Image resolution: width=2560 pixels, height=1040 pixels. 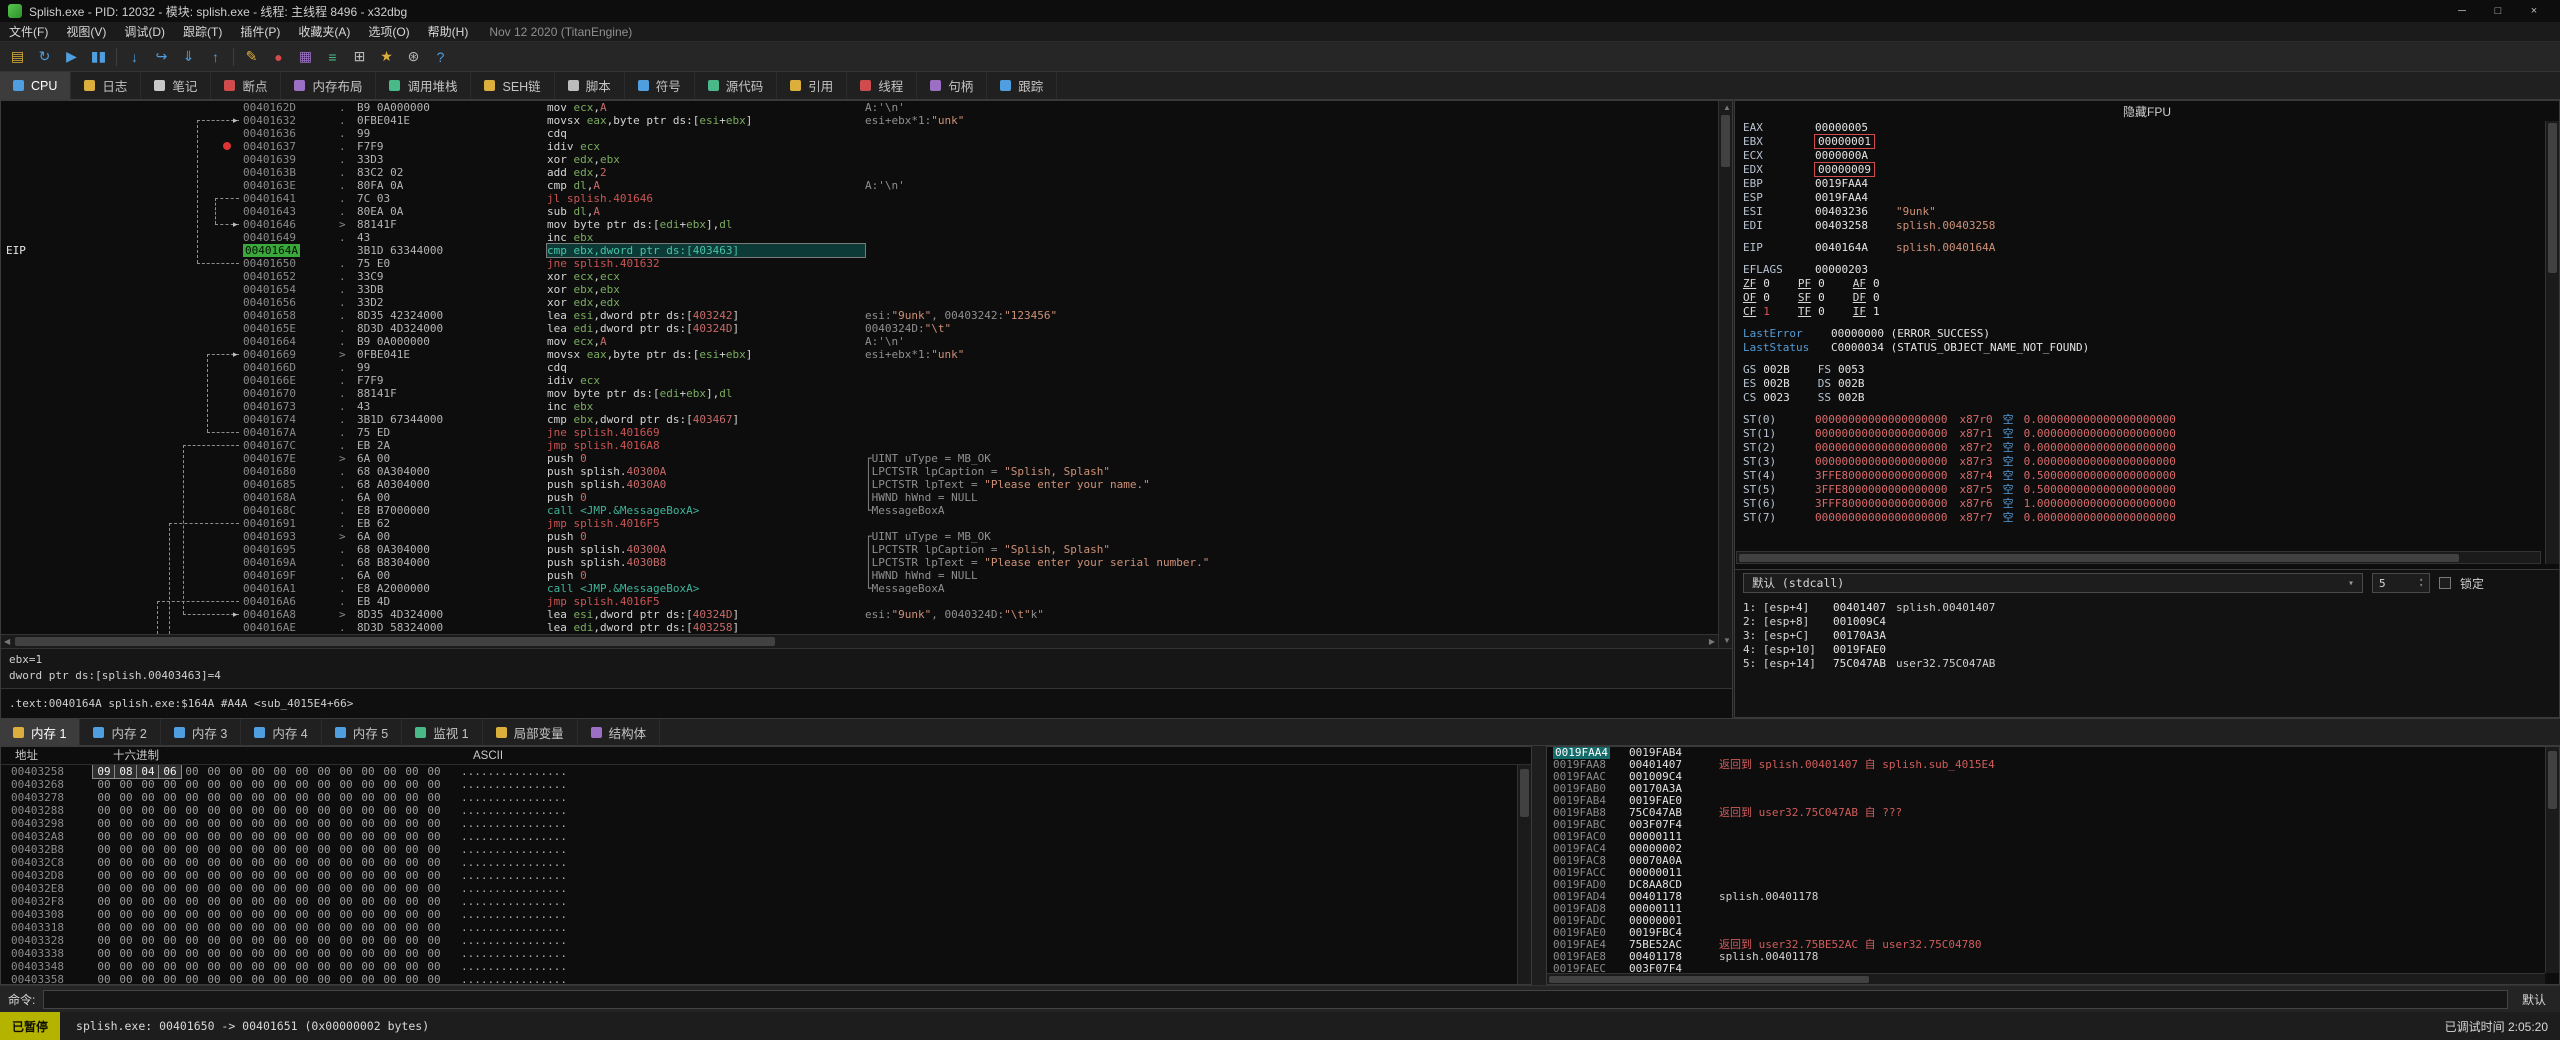 What do you see at coordinates (202, 31) in the screenshot?
I see `menu-trace: 跟踪(T)` at bounding box center [202, 31].